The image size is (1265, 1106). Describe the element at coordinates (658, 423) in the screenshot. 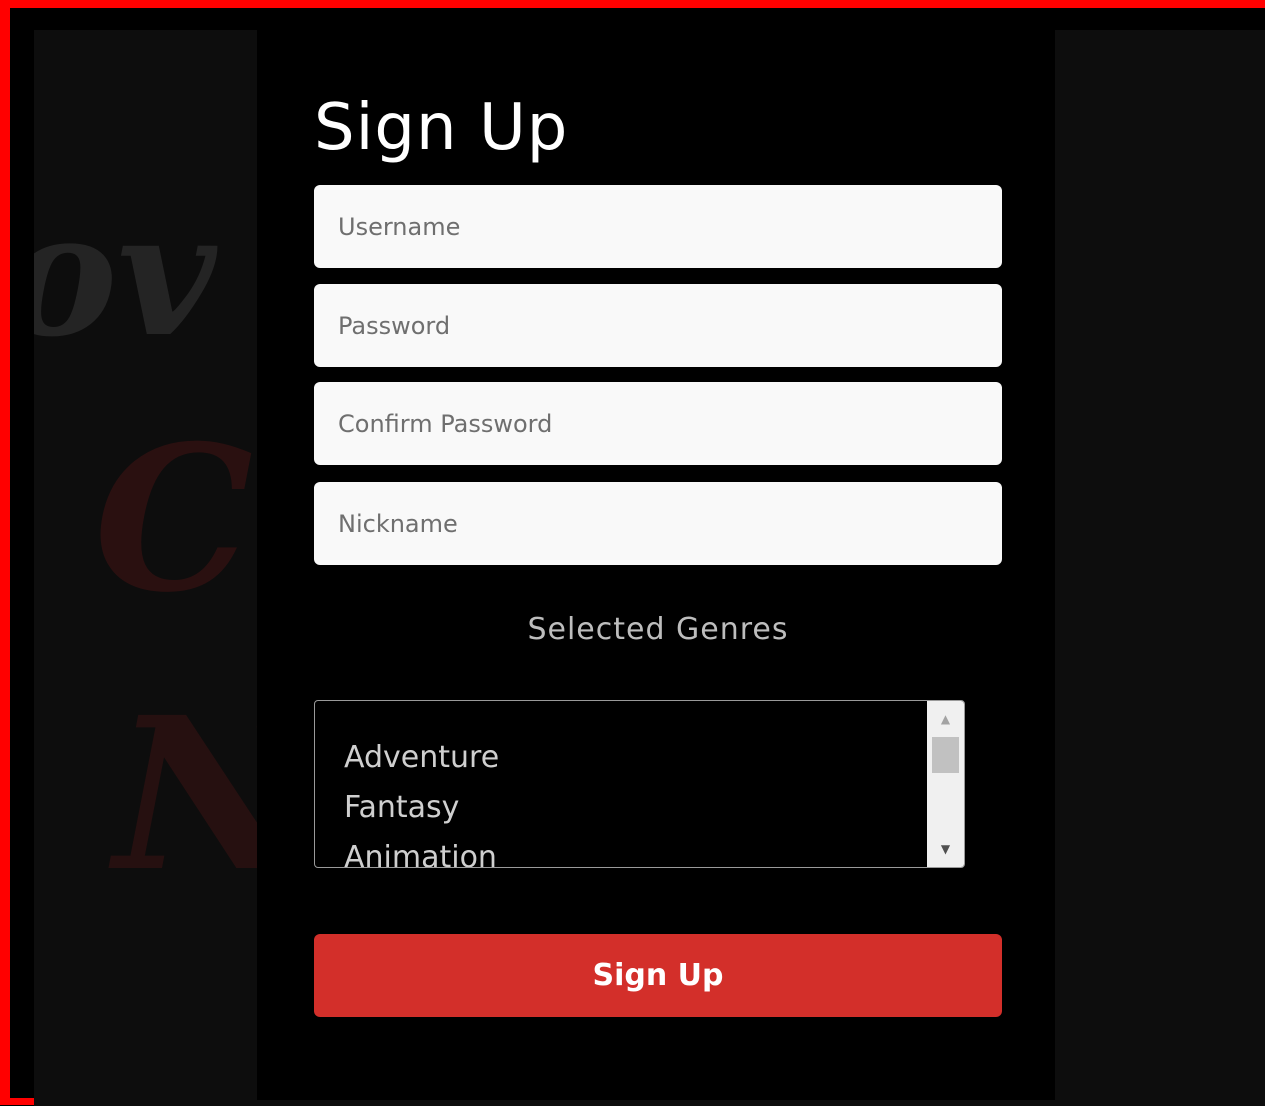

I see `confirm-password-input` at that location.